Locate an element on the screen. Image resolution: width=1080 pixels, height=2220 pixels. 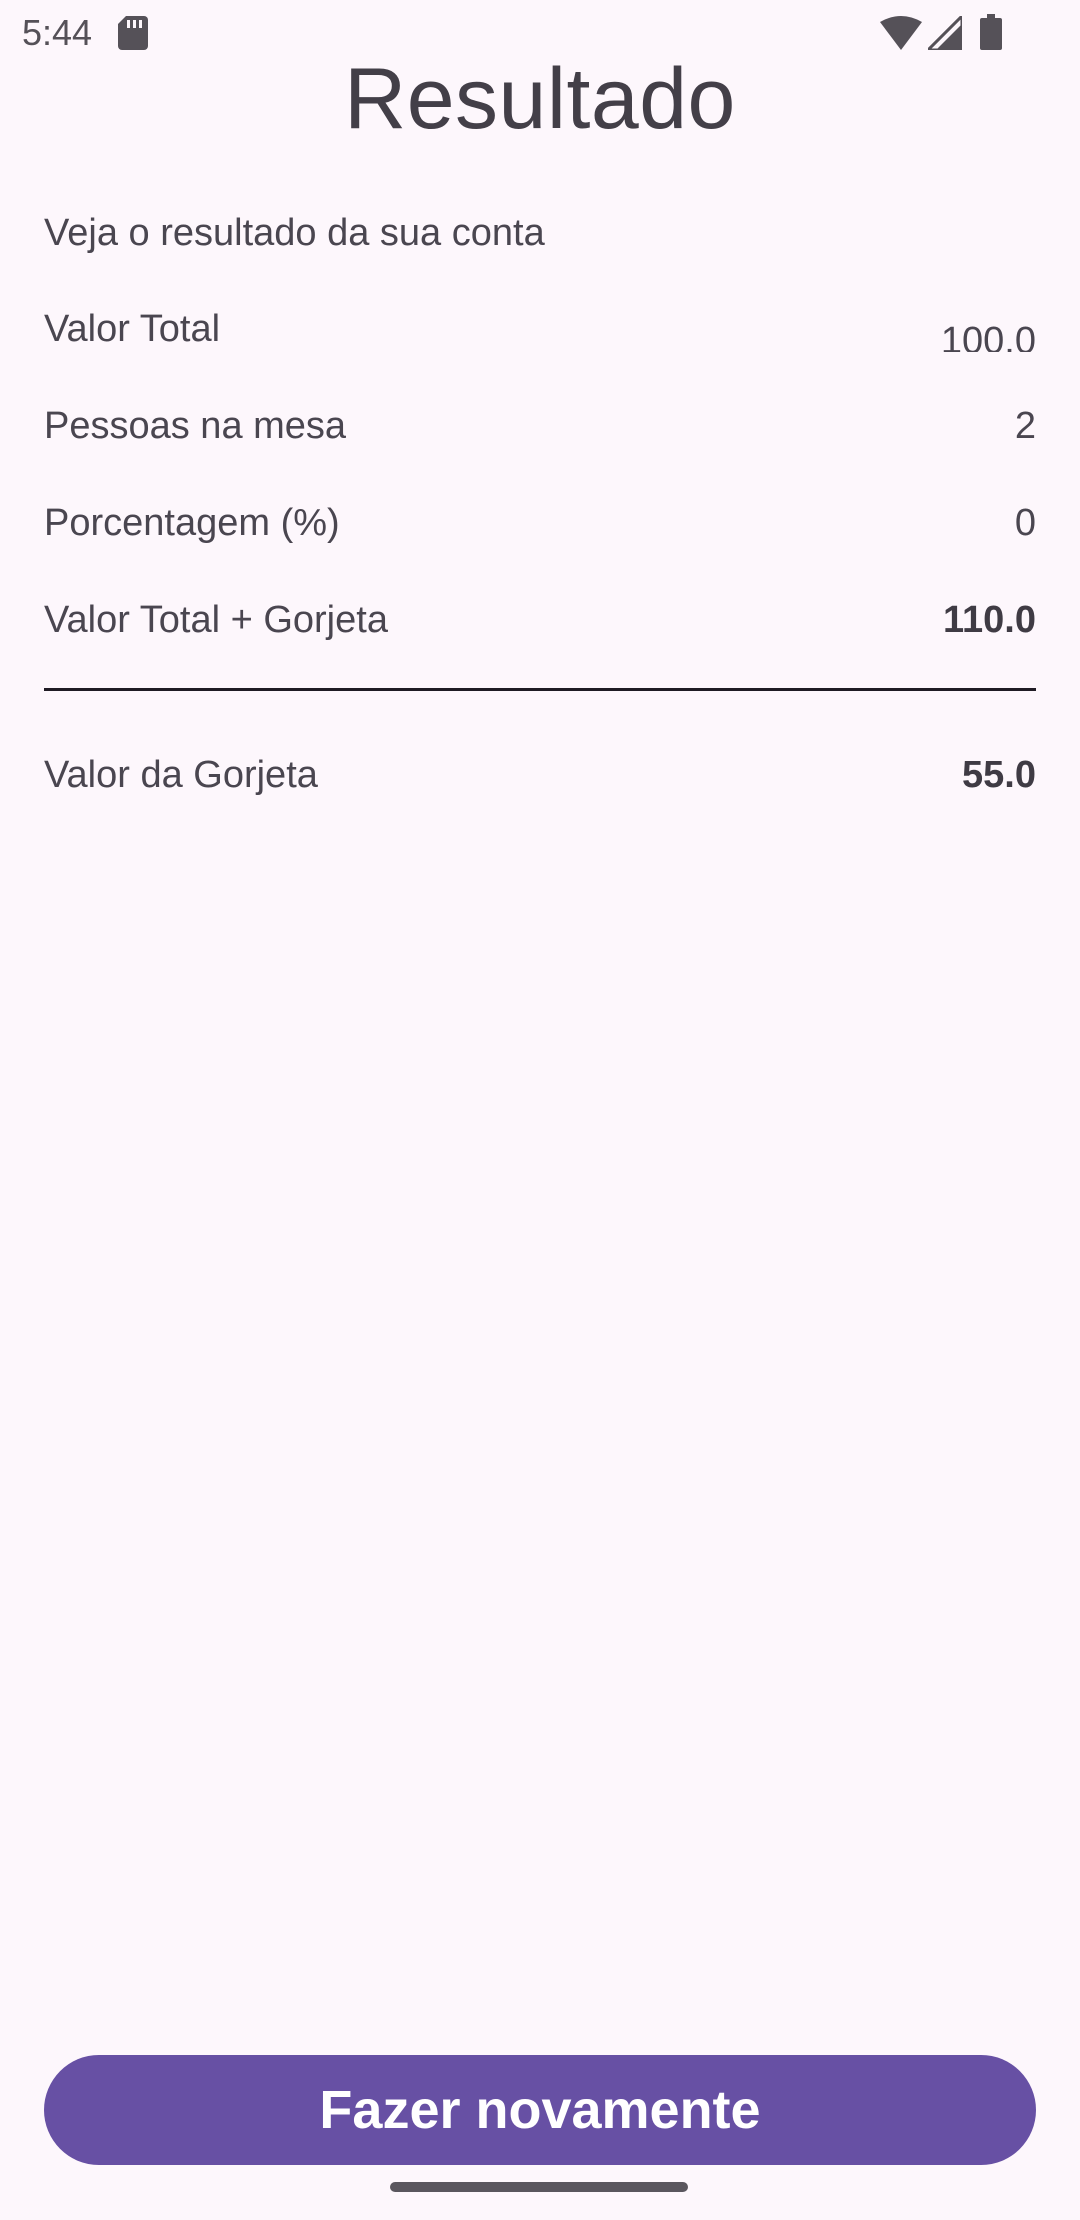
valor-total-value-container: 100.0 is located at coordinates (936, 330).